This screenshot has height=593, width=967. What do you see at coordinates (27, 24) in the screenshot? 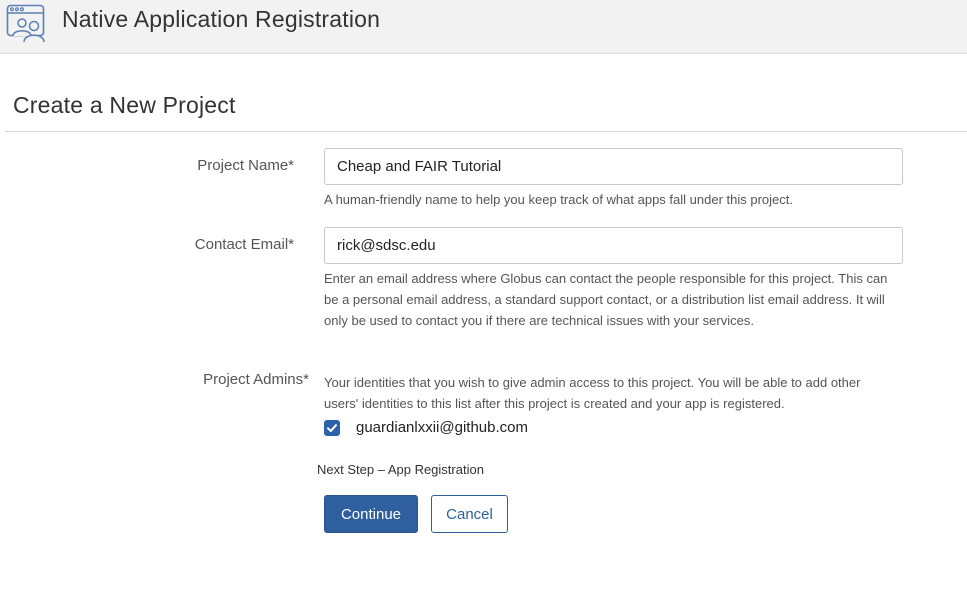
I see `app-users-icon` at bounding box center [27, 24].